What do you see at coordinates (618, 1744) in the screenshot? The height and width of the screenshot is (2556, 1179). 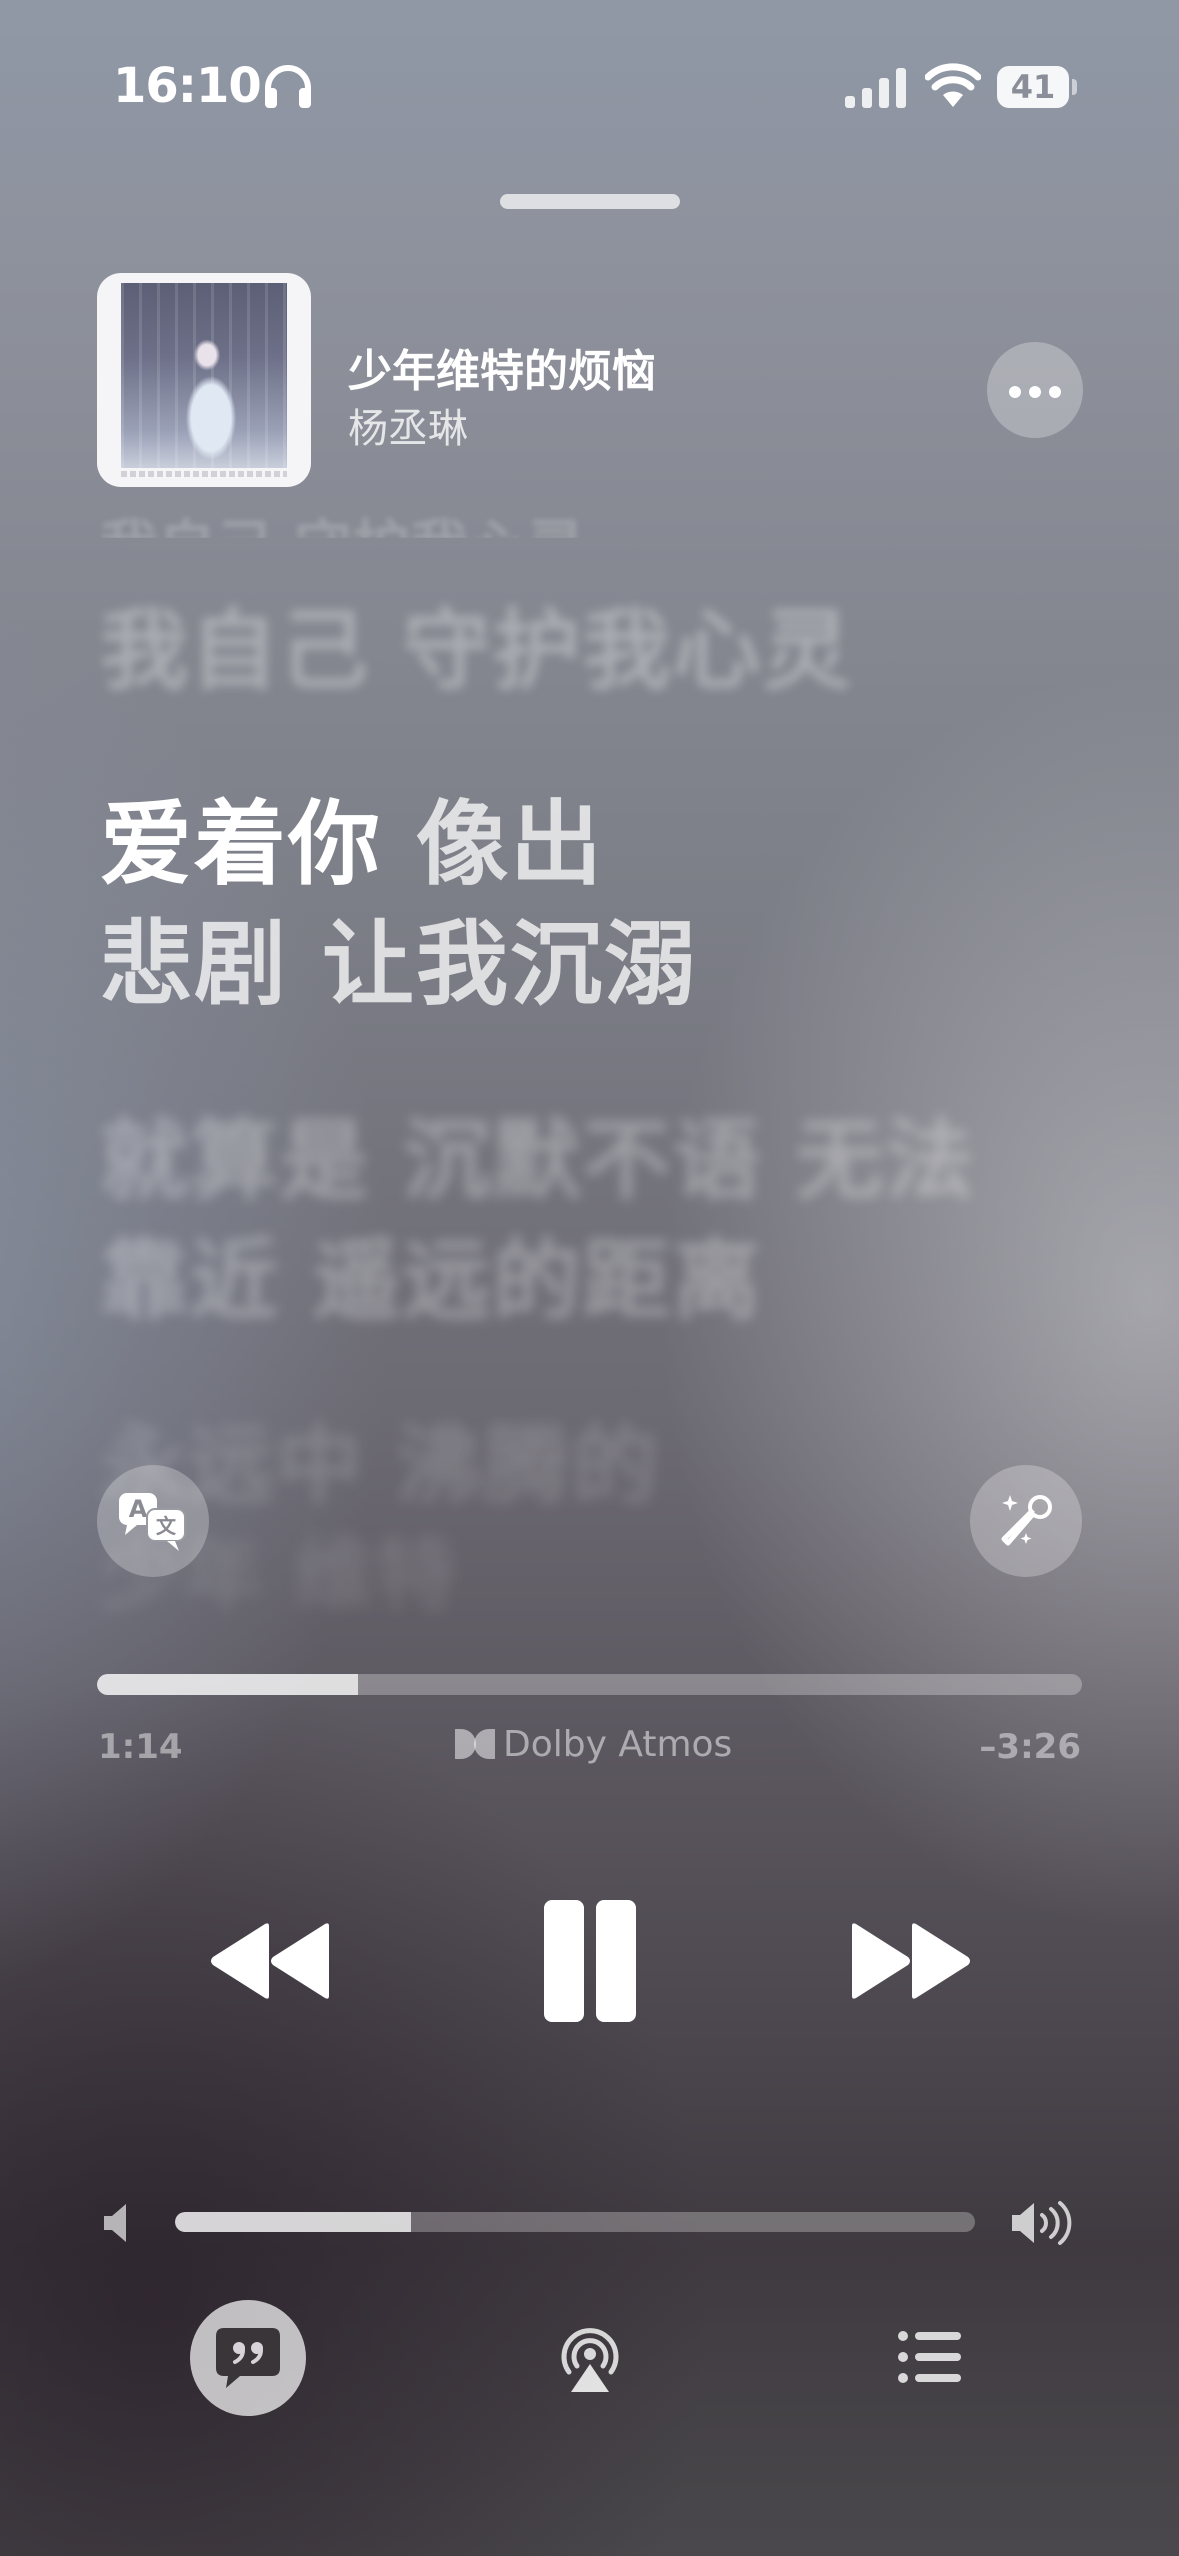 I see `audio-format-label: Dolby Atmos` at bounding box center [618, 1744].